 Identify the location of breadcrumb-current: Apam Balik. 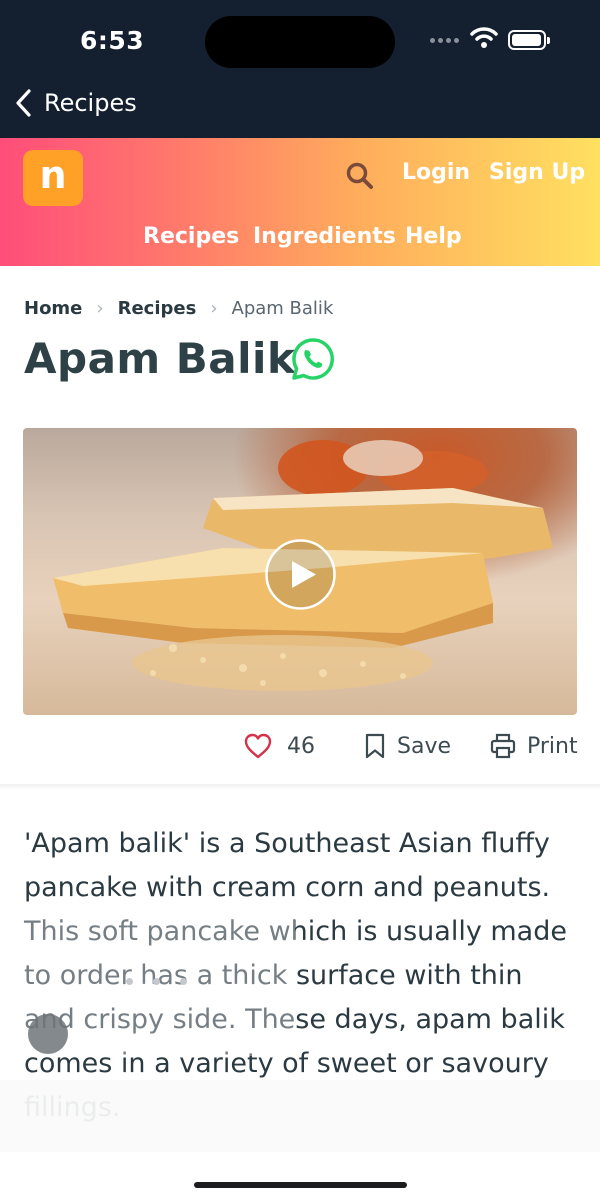
(282, 308).